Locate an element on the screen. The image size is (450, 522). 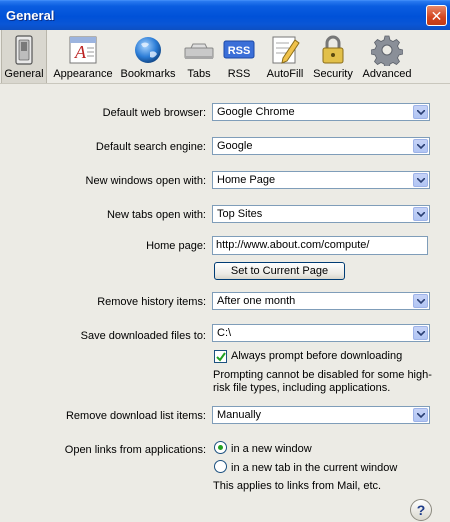
new-tabs-select: Top Sites is located at coordinates (321, 214).